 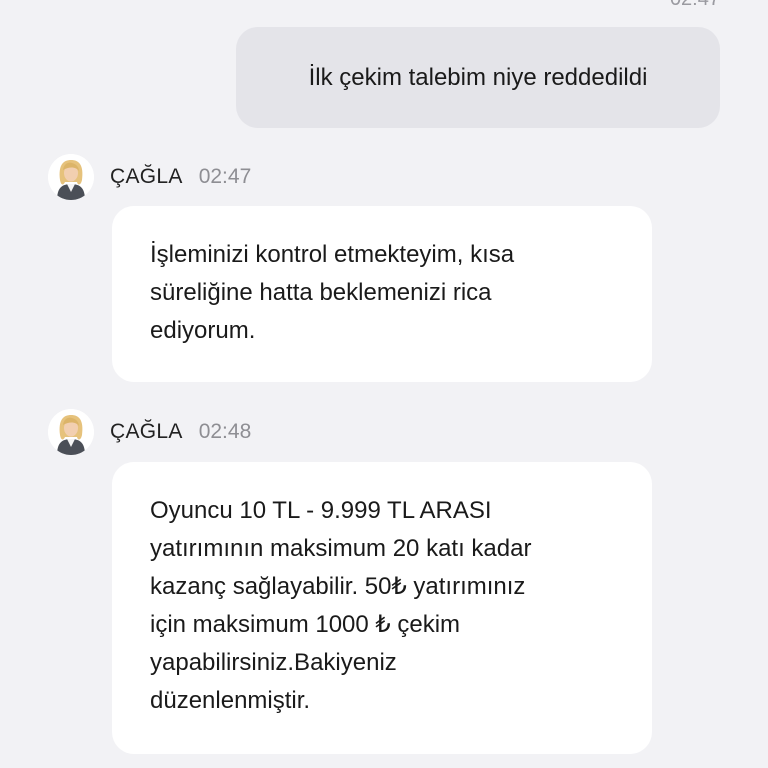 I want to click on user-message-bubble: İlk çekim talebim niye reddedildi, so click(x=478, y=77).